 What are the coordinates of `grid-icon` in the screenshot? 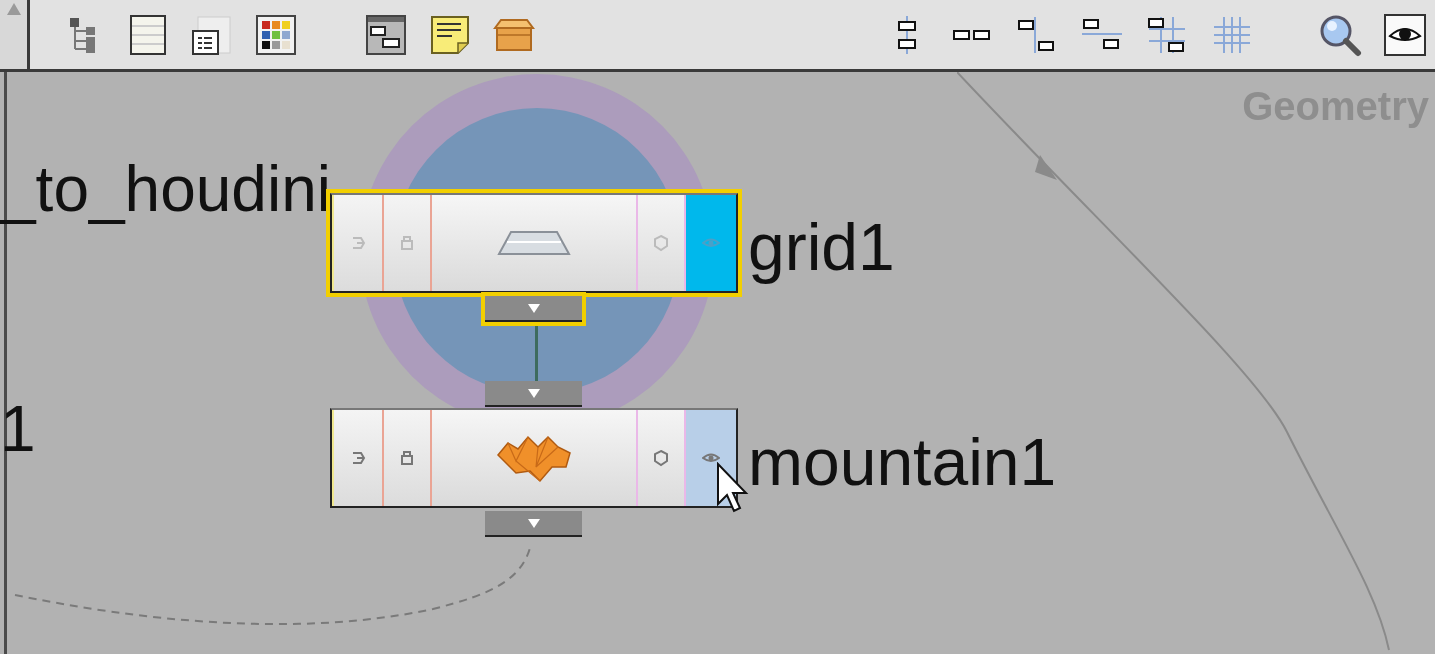 It's located at (1232, 34).